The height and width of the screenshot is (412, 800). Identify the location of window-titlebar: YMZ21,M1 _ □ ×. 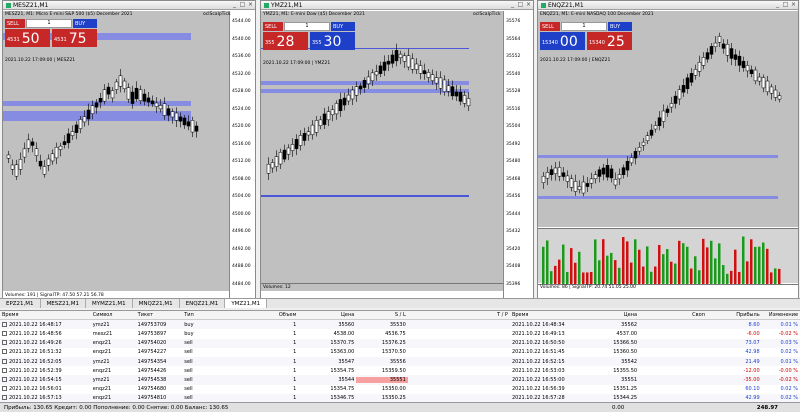
(397, 5).